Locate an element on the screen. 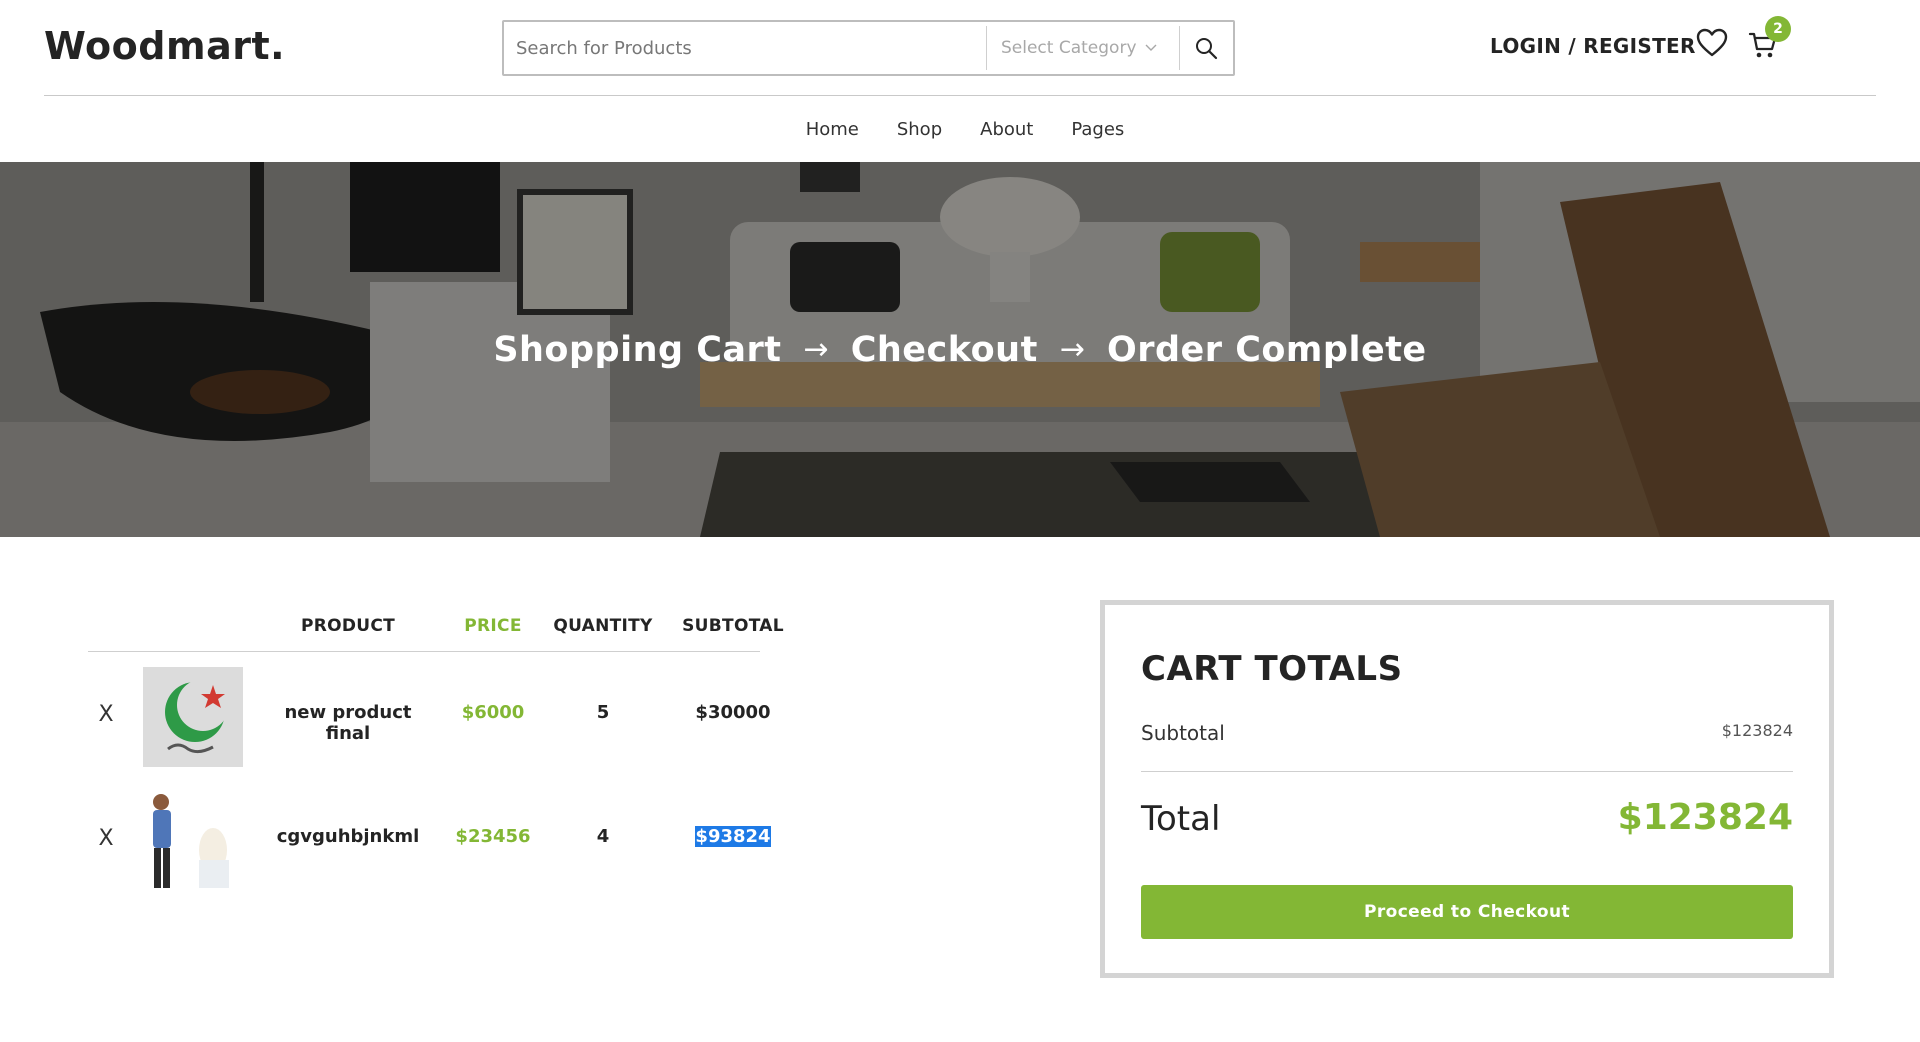 The image size is (1920, 1042). search-icon is located at coordinates (1207, 49).